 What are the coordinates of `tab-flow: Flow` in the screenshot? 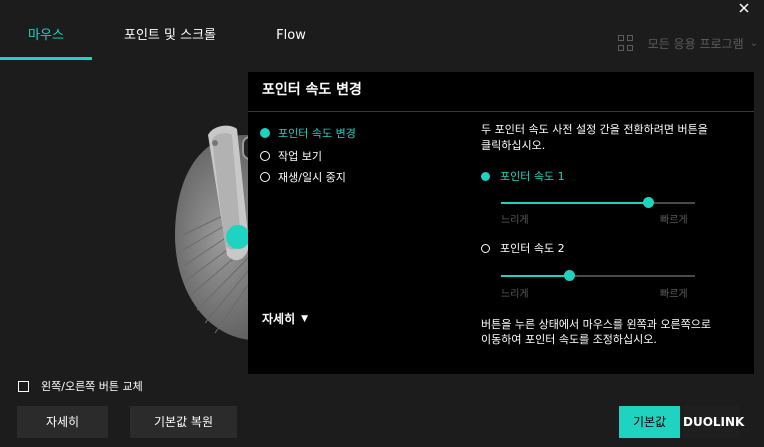 It's located at (291, 40).